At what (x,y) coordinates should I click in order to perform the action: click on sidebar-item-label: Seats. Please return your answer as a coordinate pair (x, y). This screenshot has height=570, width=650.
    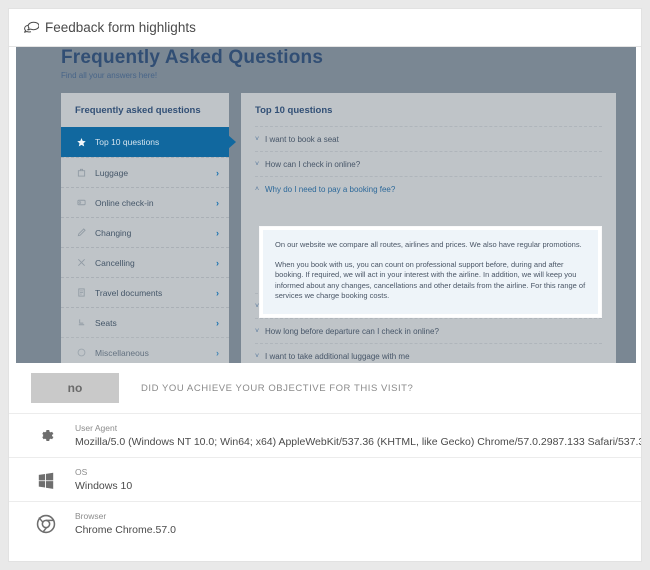
    Looking at the image, I should click on (106, 322).